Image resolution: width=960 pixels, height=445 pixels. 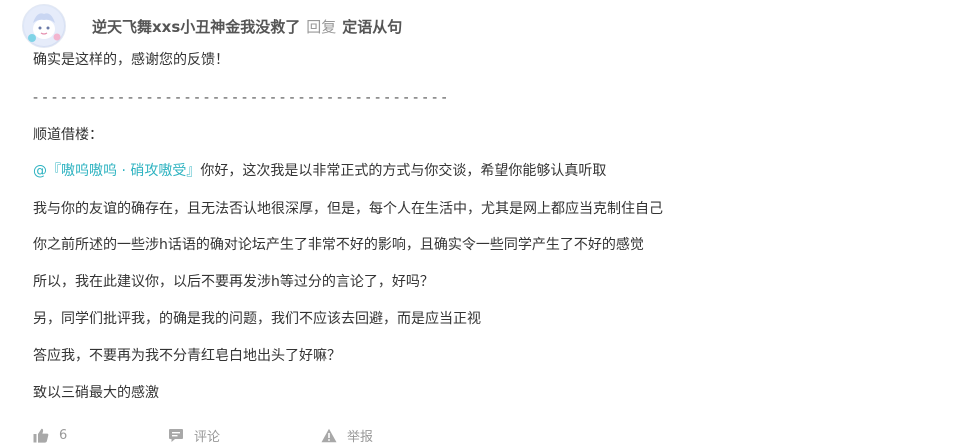 What do you see at coordinates (403, 171) in the screenshot?
I see `body-line-text: 你好，这次我是以非常正式的方式与你交谈，希望你能够认真听取` at bounding box center [403, 171].